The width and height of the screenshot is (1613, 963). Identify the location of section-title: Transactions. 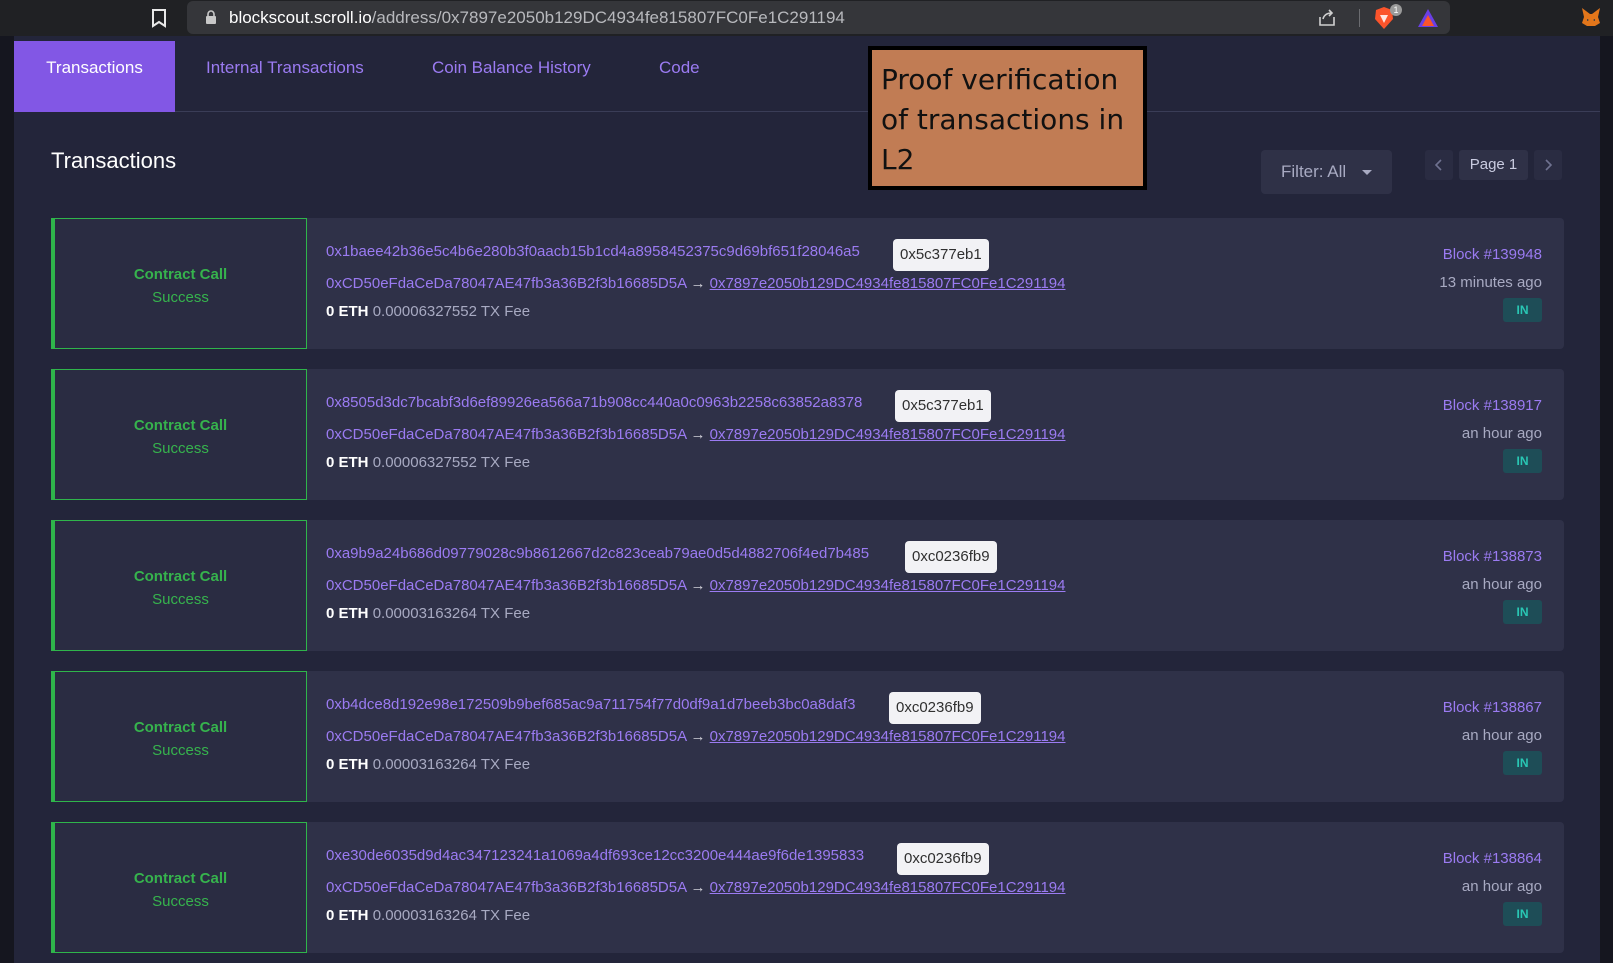
(114, 160).